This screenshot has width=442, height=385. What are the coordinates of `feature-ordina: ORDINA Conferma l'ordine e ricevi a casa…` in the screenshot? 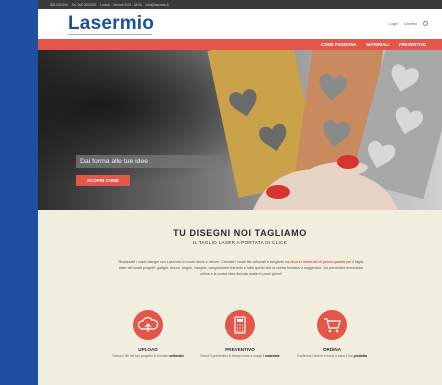 It's located at (332, 334).